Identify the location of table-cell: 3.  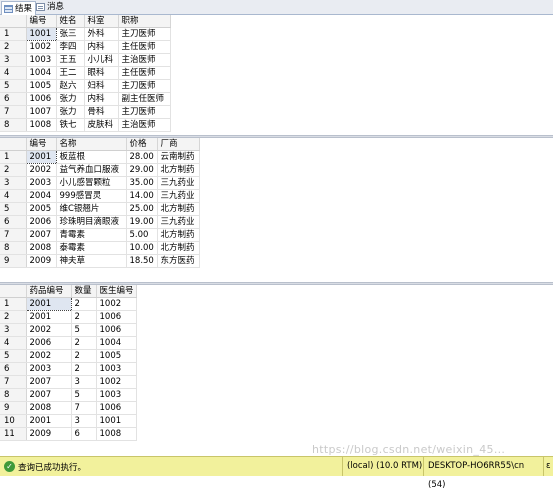
(84, 382).